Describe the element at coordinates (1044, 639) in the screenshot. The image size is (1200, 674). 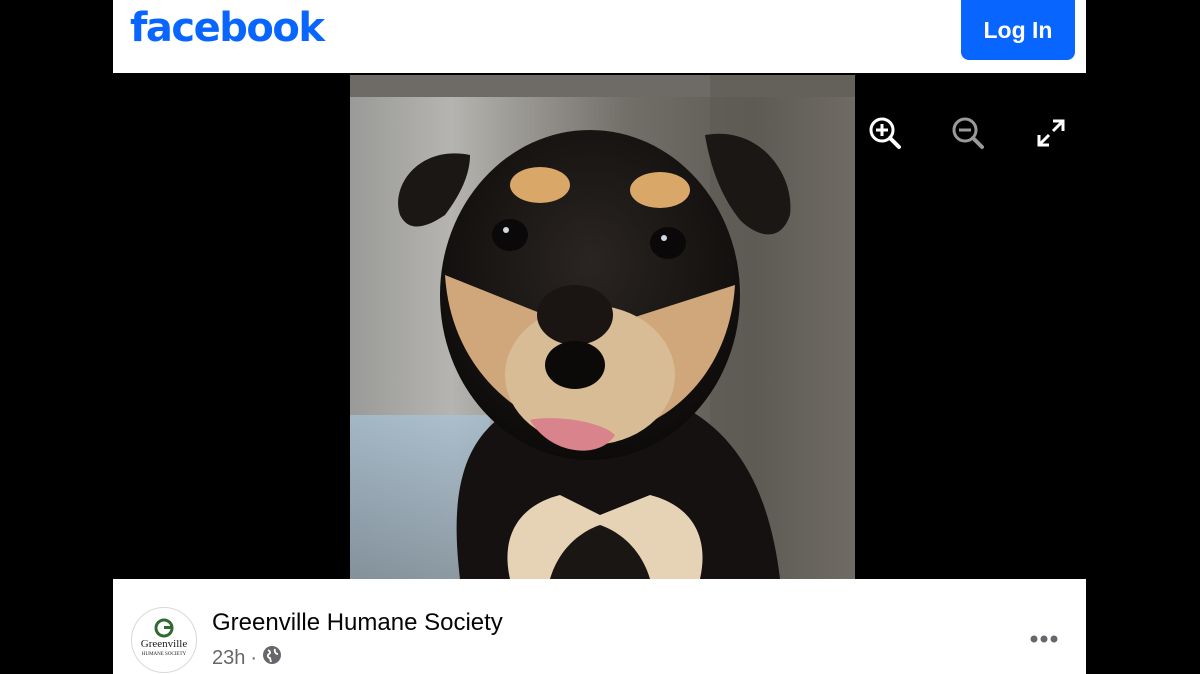
I see `more-options-icon` at that location.